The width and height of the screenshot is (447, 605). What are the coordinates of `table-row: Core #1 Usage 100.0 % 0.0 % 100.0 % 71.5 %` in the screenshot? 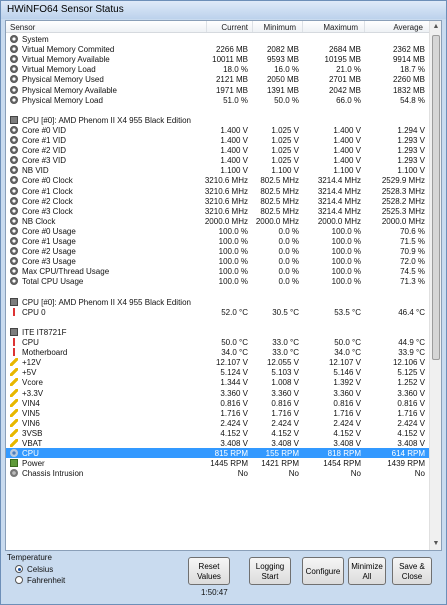 It's located at (217, 241).